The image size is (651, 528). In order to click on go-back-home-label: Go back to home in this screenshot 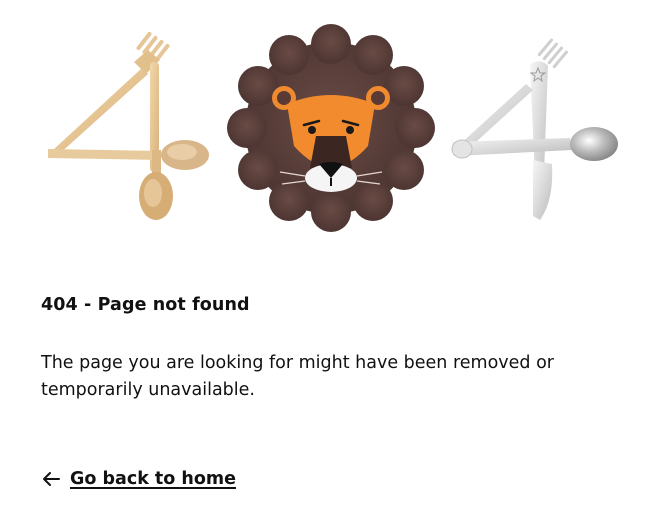, I will do `click(153, 479)`.